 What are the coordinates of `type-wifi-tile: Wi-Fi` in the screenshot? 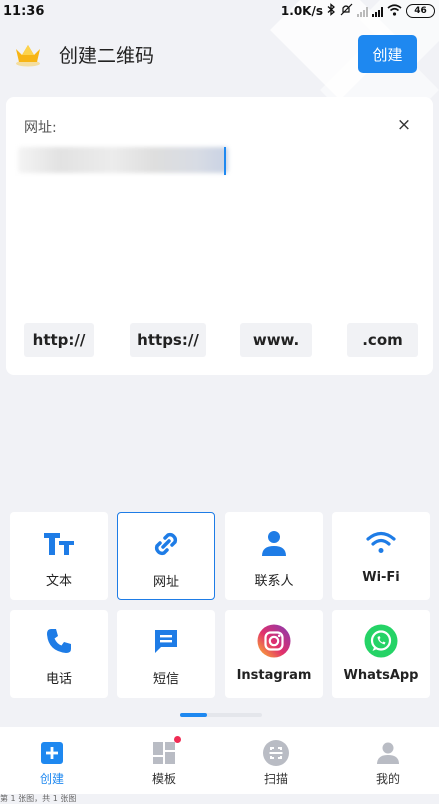 It's located at (381, 556).